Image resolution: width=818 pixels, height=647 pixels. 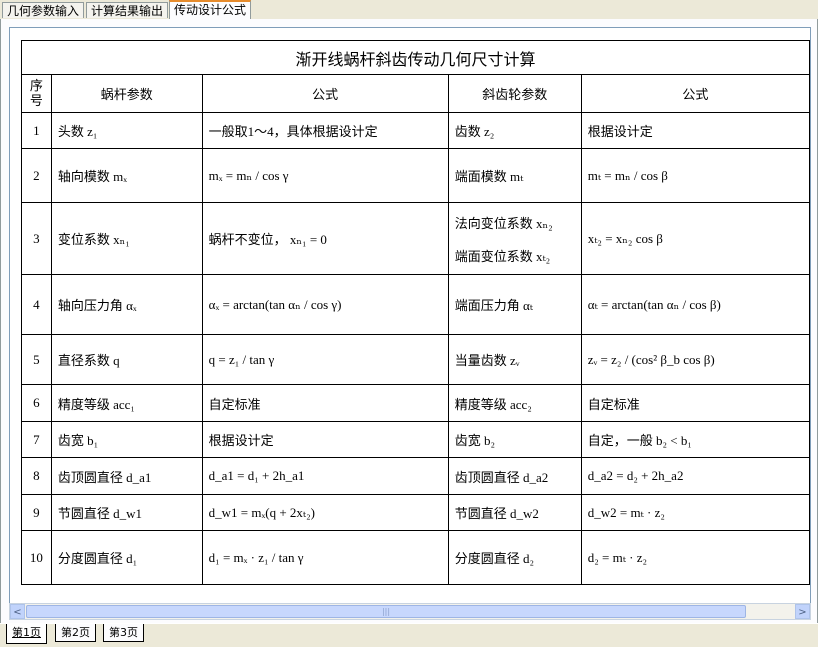 What do you see at coordinates (36, 93) in the screenshot?
I see `header-seq: 序号` at bounding box center [36, 93].